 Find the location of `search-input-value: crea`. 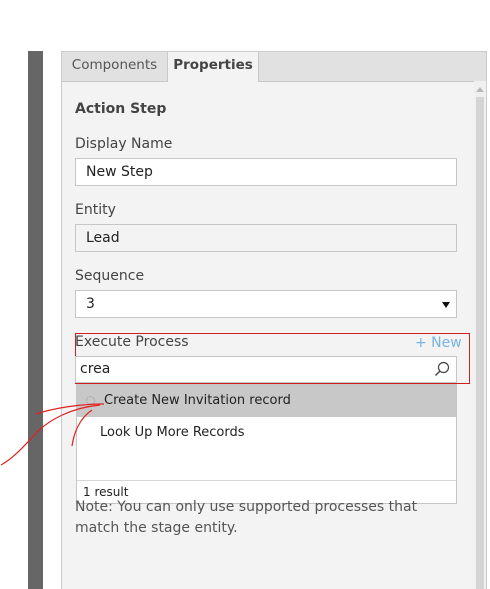

search-input-value: crea is located at coordinates (95, 369).